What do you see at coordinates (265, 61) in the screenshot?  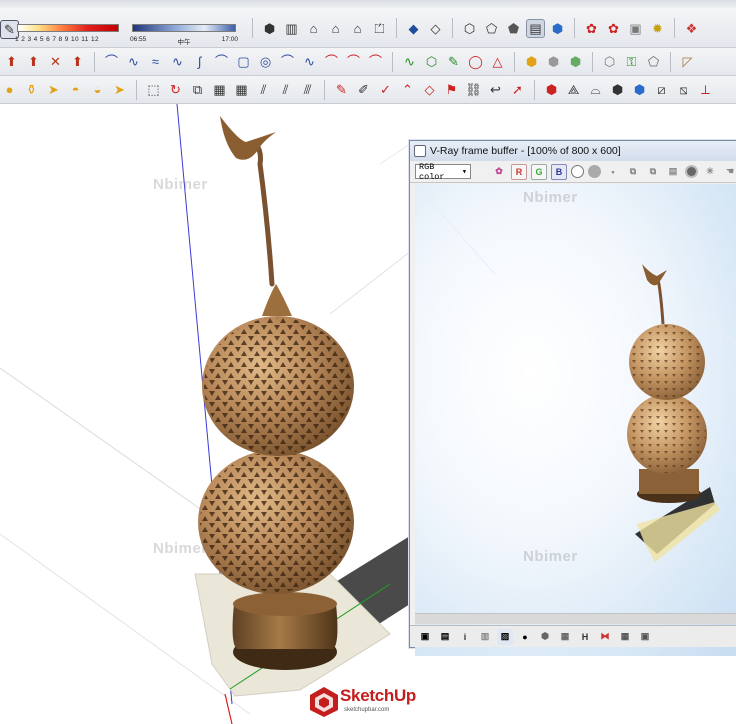 I see `spiral-icon: ◎` at bounding box center [265, 61].